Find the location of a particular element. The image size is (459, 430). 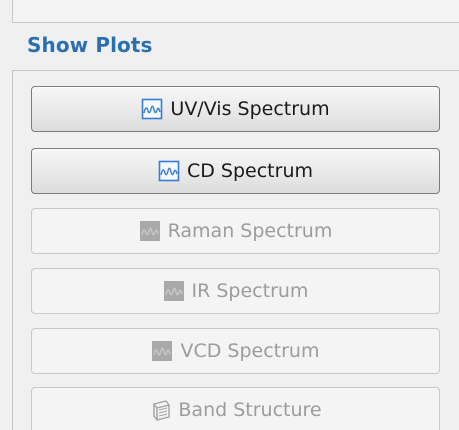

ir-spectrum-button: IR Spectrum is located at coordinates (235, 291).